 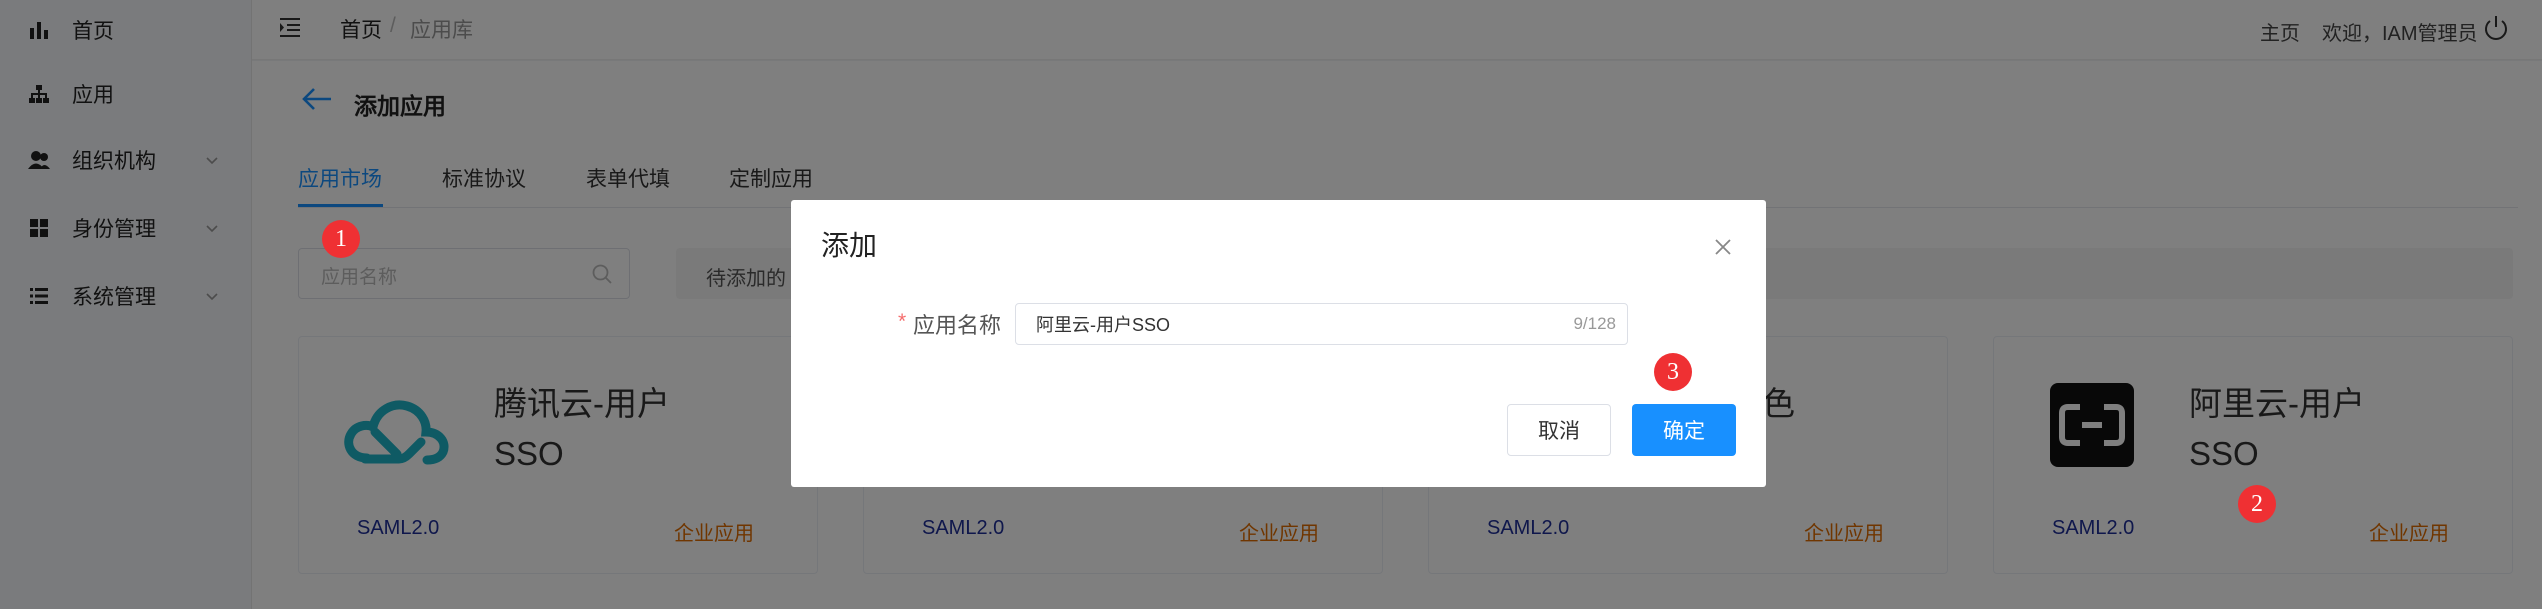 I want to click on app-name-field: 9/128, so click(x=1321, y=324).